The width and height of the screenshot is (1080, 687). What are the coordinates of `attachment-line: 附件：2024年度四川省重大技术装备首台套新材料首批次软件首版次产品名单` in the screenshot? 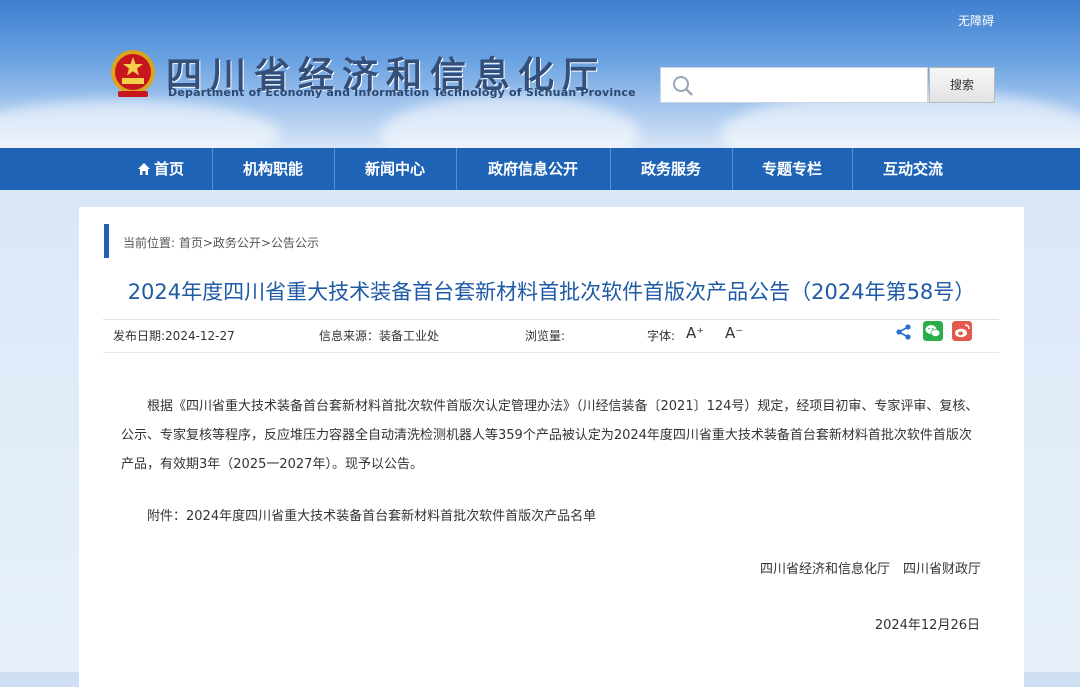 It's located at (552, 516).